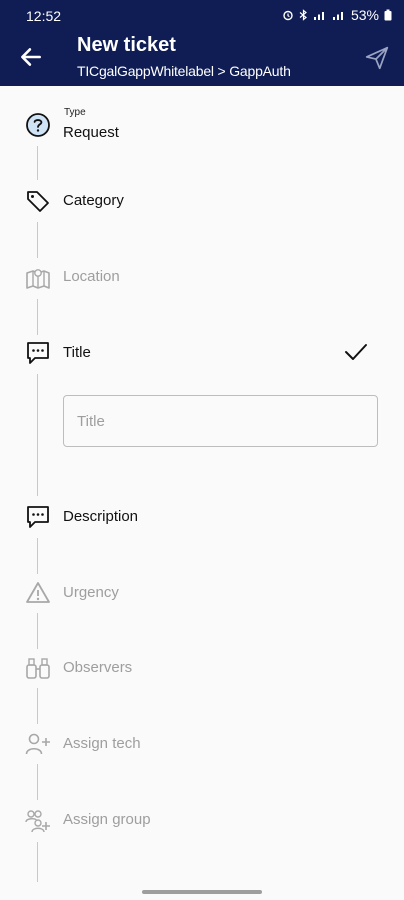  Describe the element at coordinates (38, 279) in the screenshot. I see `map-icon` at that location.